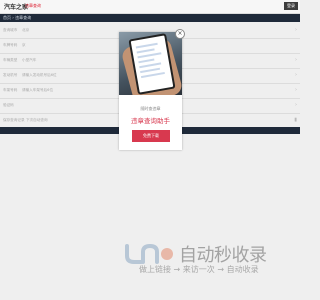 This screenshot has height=300, width=320. I want to click on watermark-tagline: 做上链接 → 来访一次 → 自动收录, so click(199, 269).